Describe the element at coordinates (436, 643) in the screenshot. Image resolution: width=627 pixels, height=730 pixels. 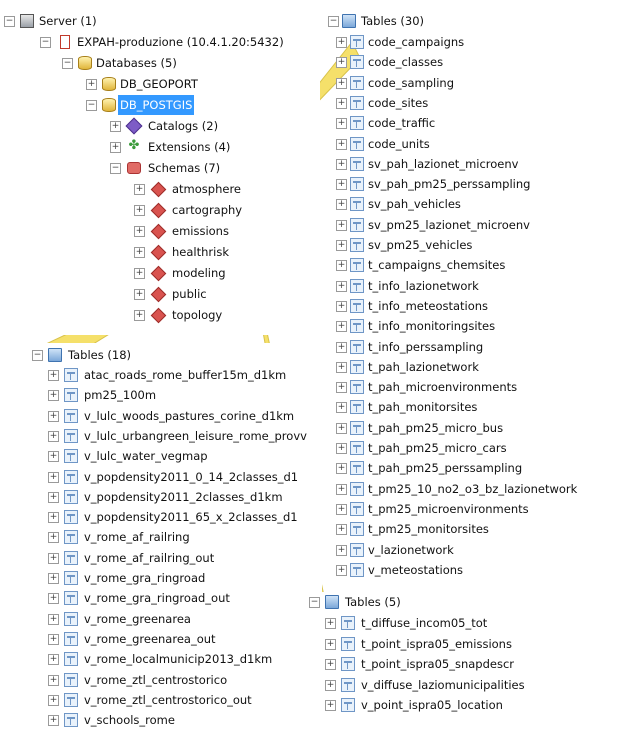
I see `table-name-label: t_point_ispra05_emissions` at that location.